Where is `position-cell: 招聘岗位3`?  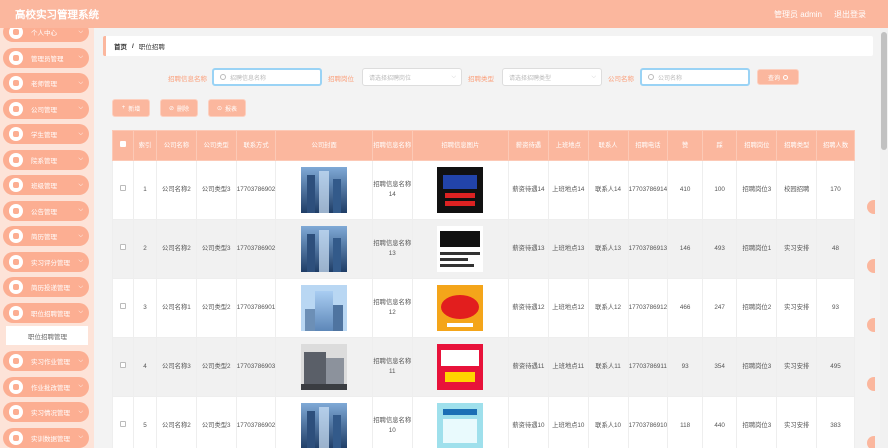 position-cell: 招聘岗位3 is located at coordinates (757, 422).